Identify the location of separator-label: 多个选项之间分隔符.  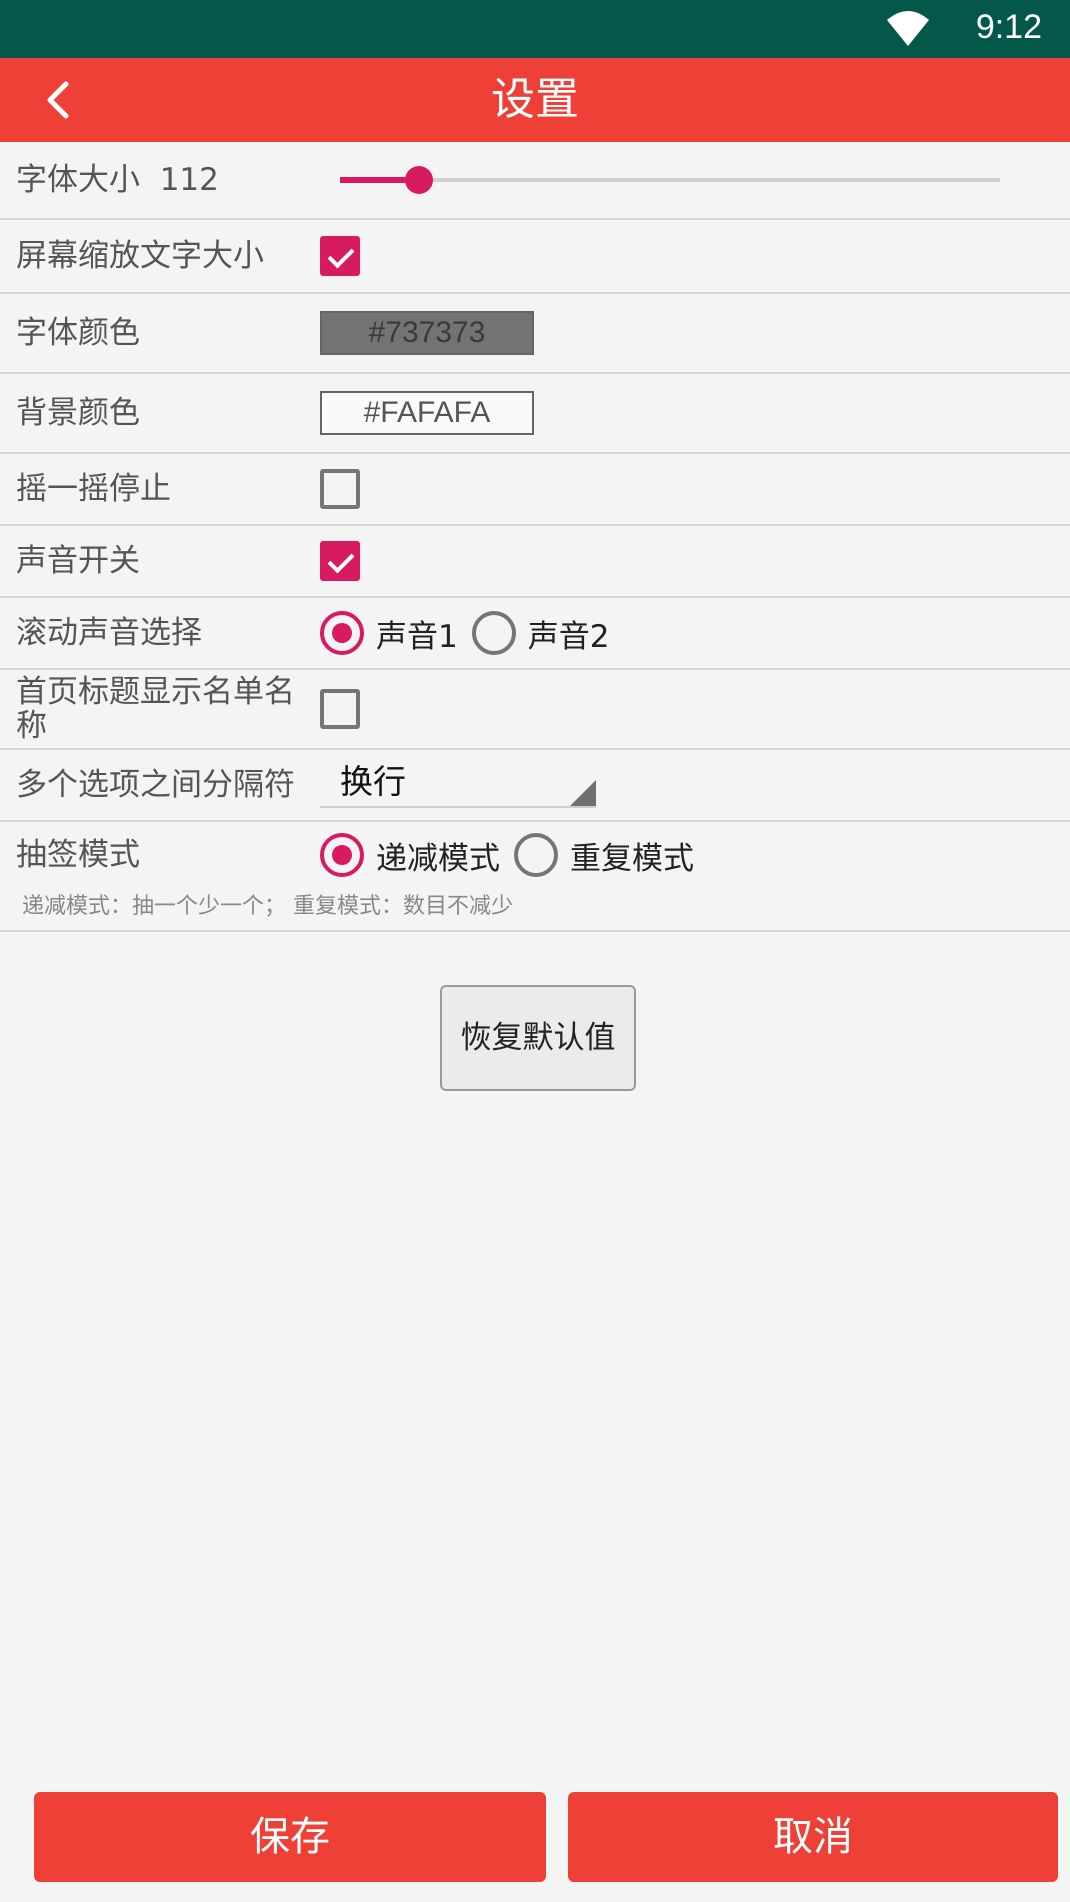
(155, 785).